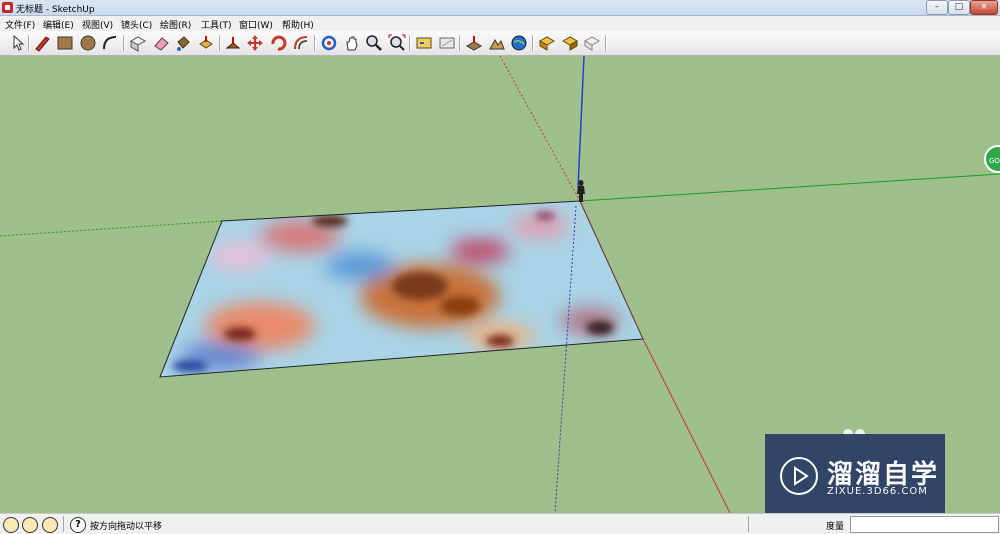 This screenshot has height=534, width=1000. I want to click on main-toolbar, so click(500, 43).